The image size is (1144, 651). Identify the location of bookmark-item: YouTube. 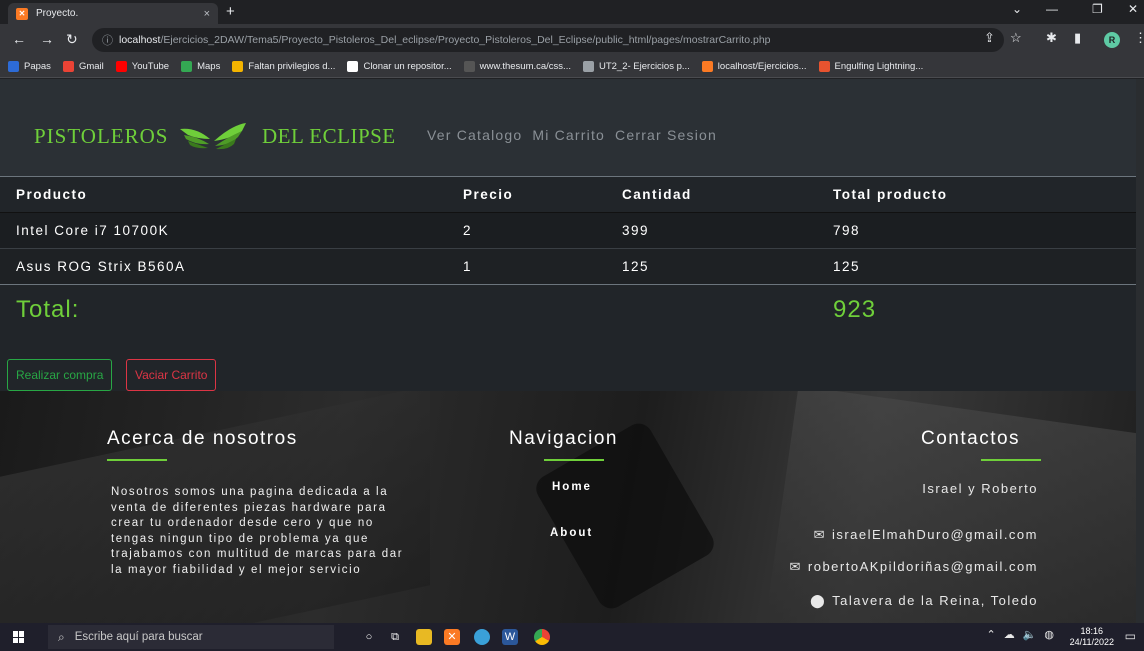
(142, 66).